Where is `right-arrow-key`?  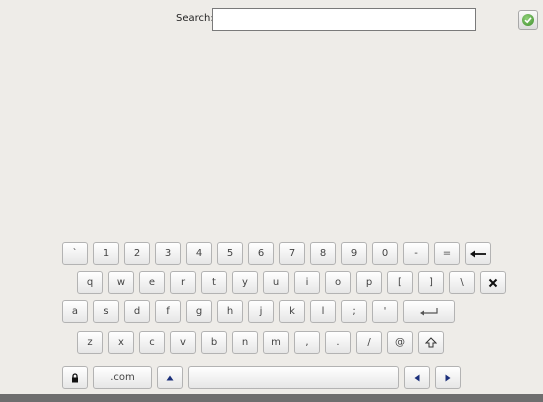 right-arrow-key is located at coordinates (448, 377).